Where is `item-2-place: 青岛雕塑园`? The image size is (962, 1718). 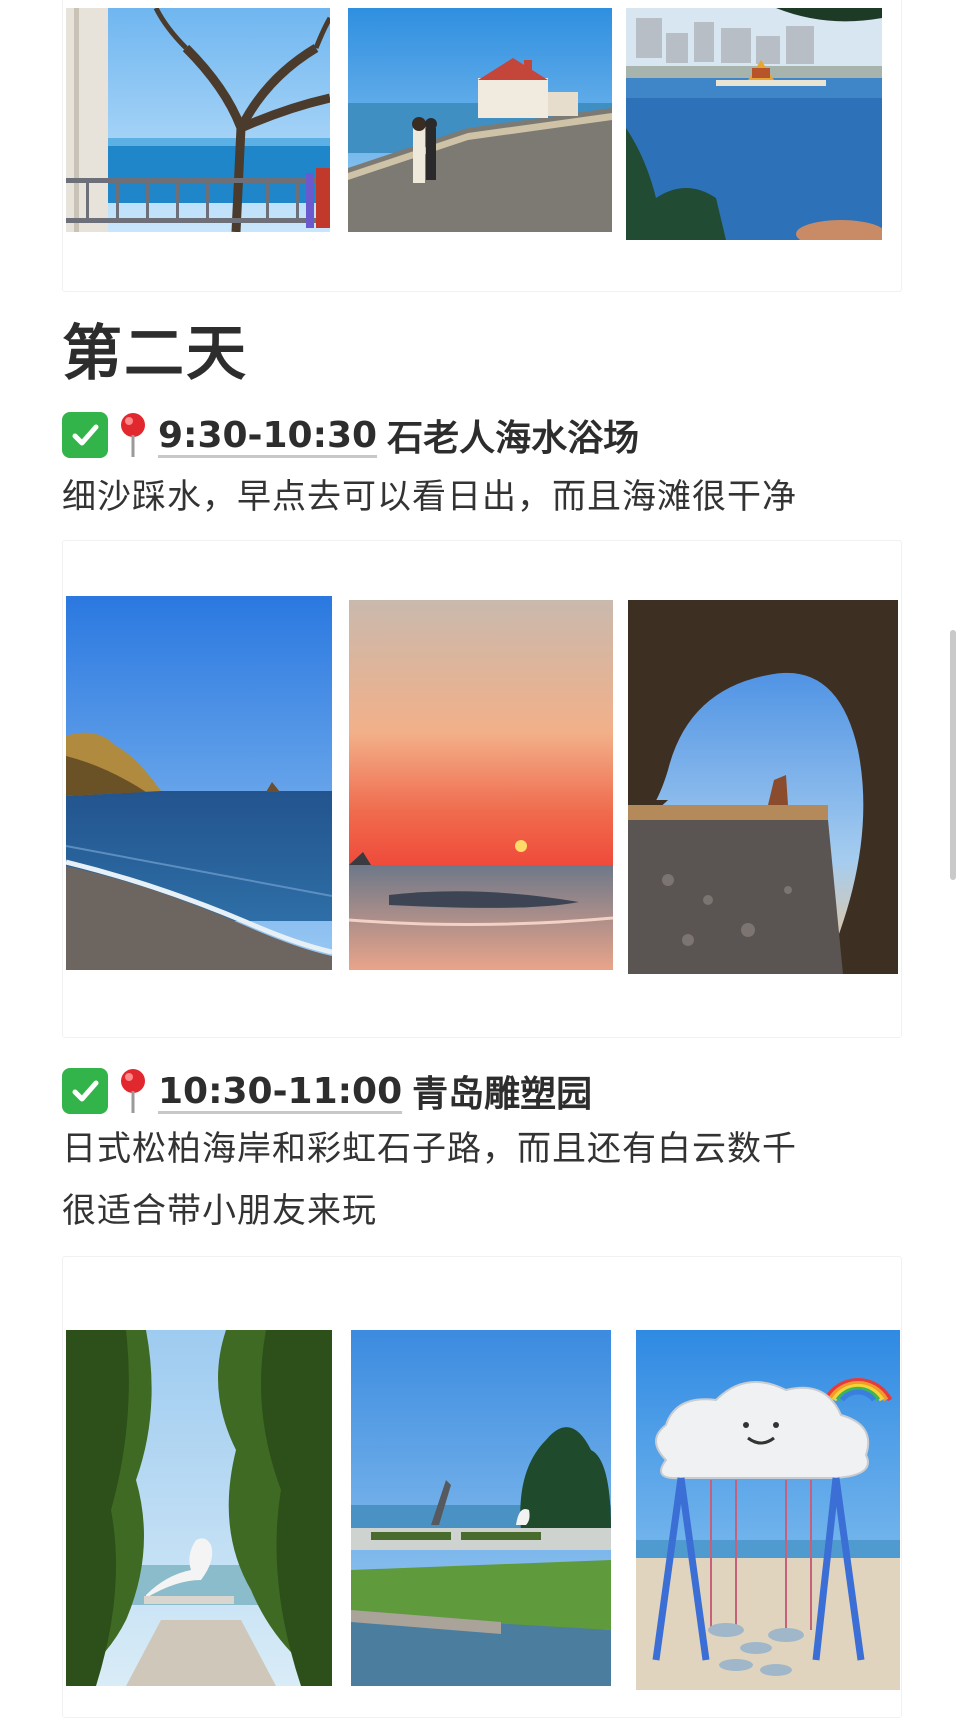 item-2-place: 青岛雕塑园 is located at coordinates (502, 1094).